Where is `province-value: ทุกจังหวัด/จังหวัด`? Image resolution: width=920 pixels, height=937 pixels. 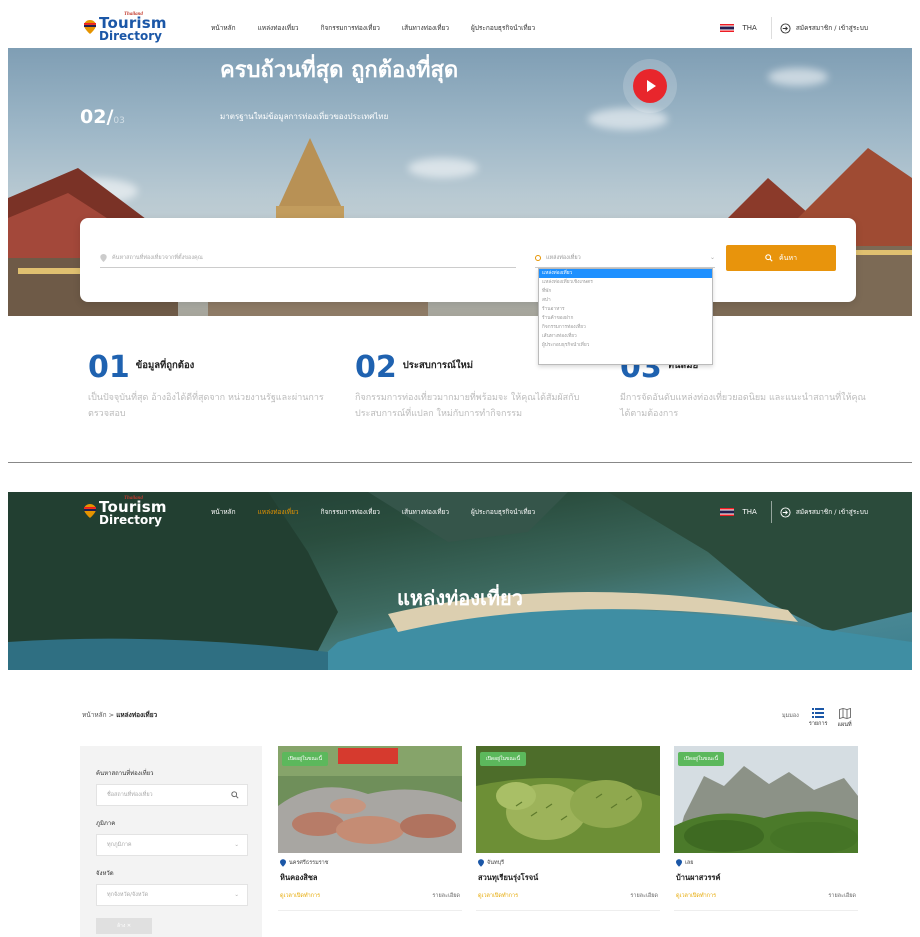
province-value: ทุกจังหวัด/จังหวัด is located at coordinates (128, 895).